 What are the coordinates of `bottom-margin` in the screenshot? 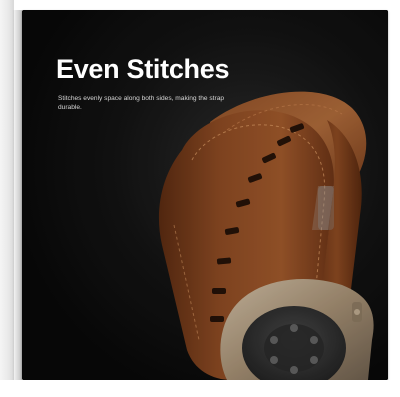 It's located at (200, 388).